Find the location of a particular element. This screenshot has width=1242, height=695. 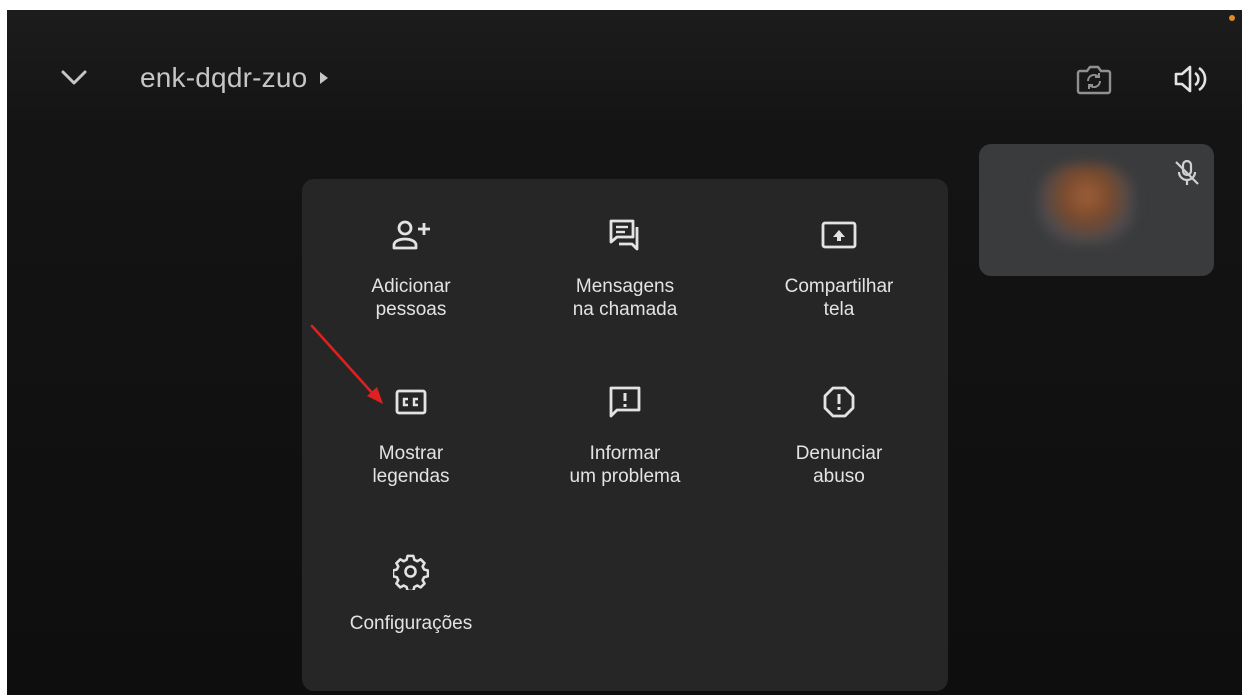

menu-item-label: Mensagens na chamada is located at coordinates (625, 298).